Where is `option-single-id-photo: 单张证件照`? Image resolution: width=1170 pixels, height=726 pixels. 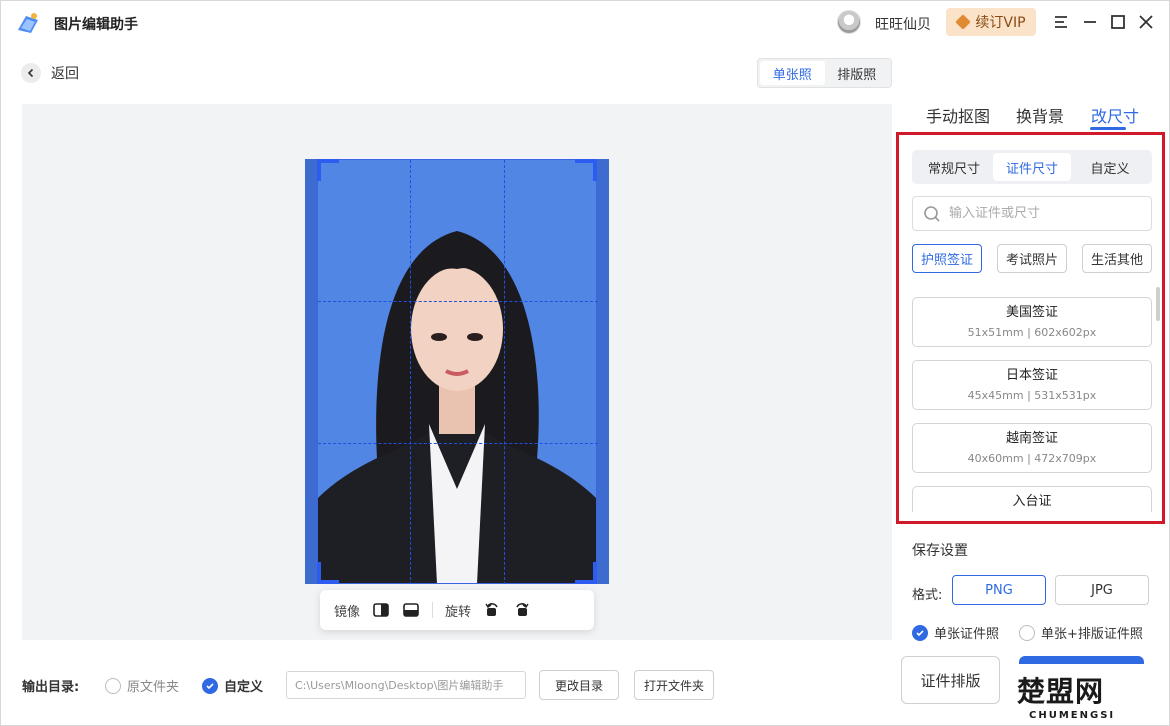
option-single-id-photo: 单张证件照 is located at coordinates (955, 632).